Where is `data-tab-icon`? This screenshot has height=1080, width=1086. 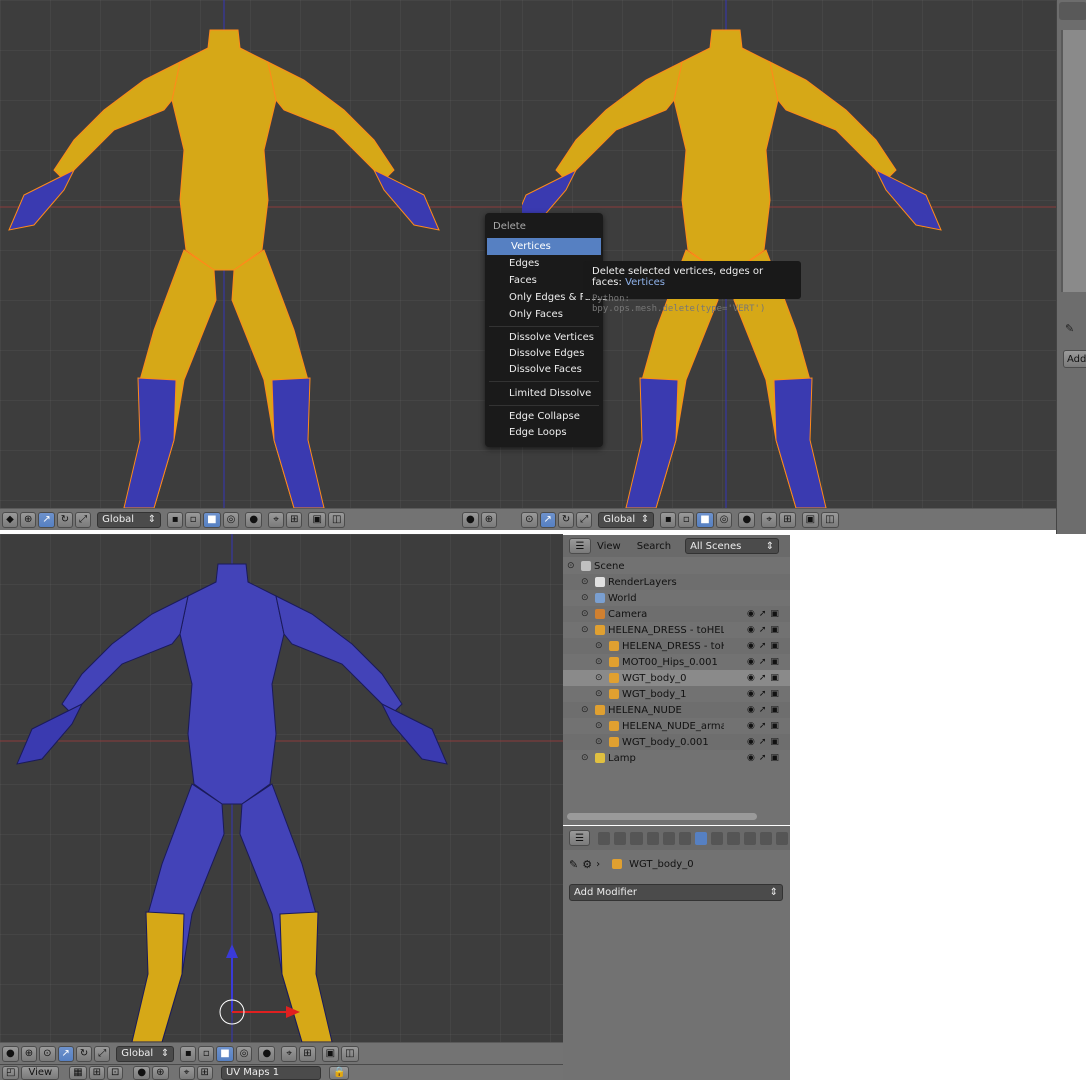 data-tab-icon is located at coordinates (717, 838).